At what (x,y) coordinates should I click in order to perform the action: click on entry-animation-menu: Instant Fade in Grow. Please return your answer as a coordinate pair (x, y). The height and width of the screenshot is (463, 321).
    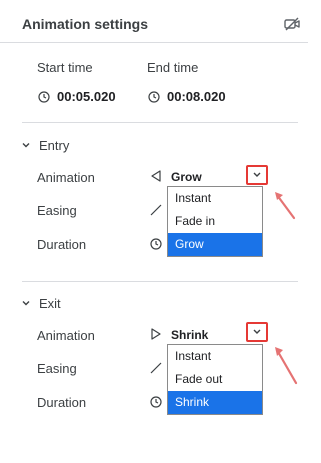
    Looking at the image, I should click on (215, 221).